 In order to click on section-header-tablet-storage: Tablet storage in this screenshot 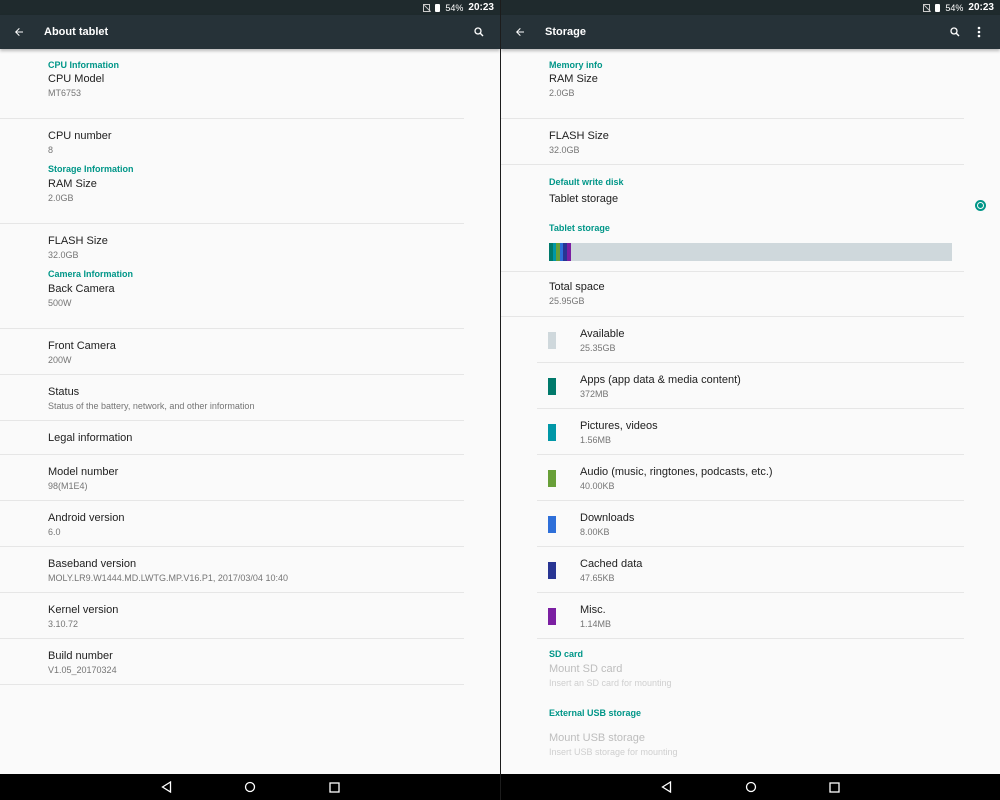, I will do `click(579, 228)`.